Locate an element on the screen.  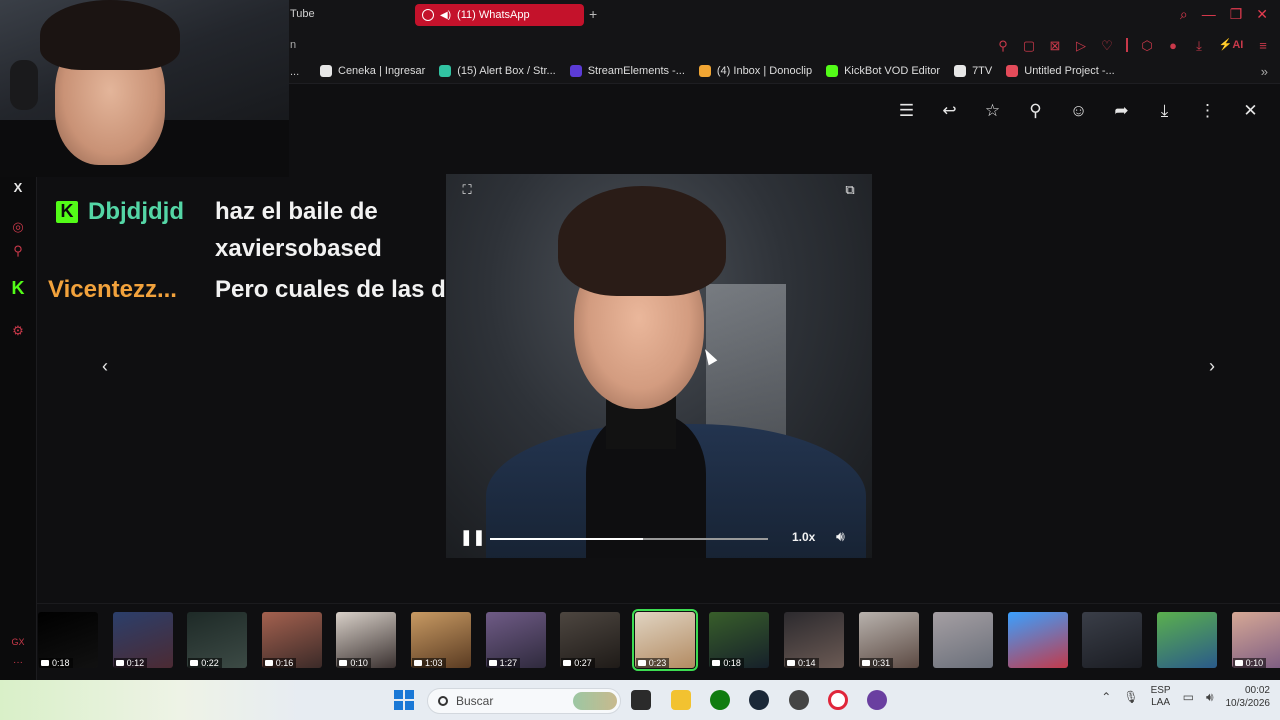
language-indicator: ESP LAA is located at coordinates (1161, 697).